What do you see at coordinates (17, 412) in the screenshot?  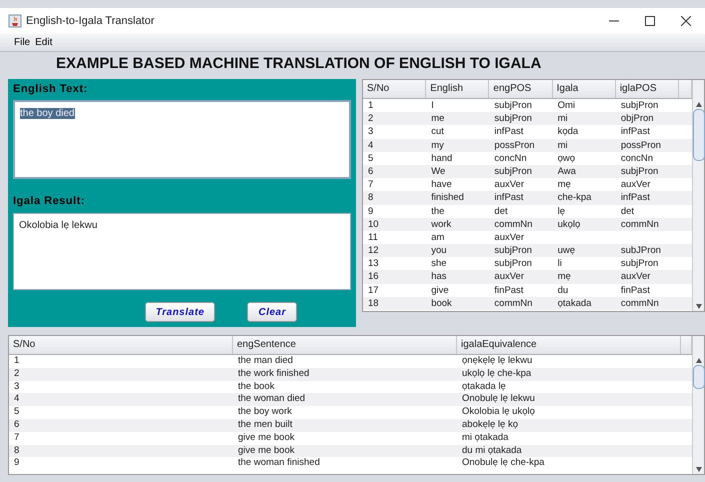 I see `table-cell: 5` at bounding box center [17, 412].